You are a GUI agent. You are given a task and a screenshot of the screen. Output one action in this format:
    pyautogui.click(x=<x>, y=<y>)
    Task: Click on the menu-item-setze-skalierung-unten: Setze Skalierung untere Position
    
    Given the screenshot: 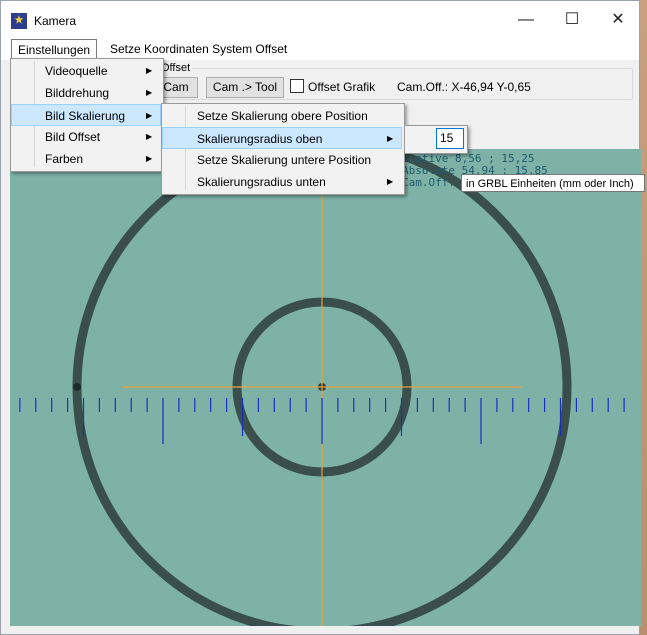 What is the action you would take?
    pyautogui.click(x=282, y=160)
    